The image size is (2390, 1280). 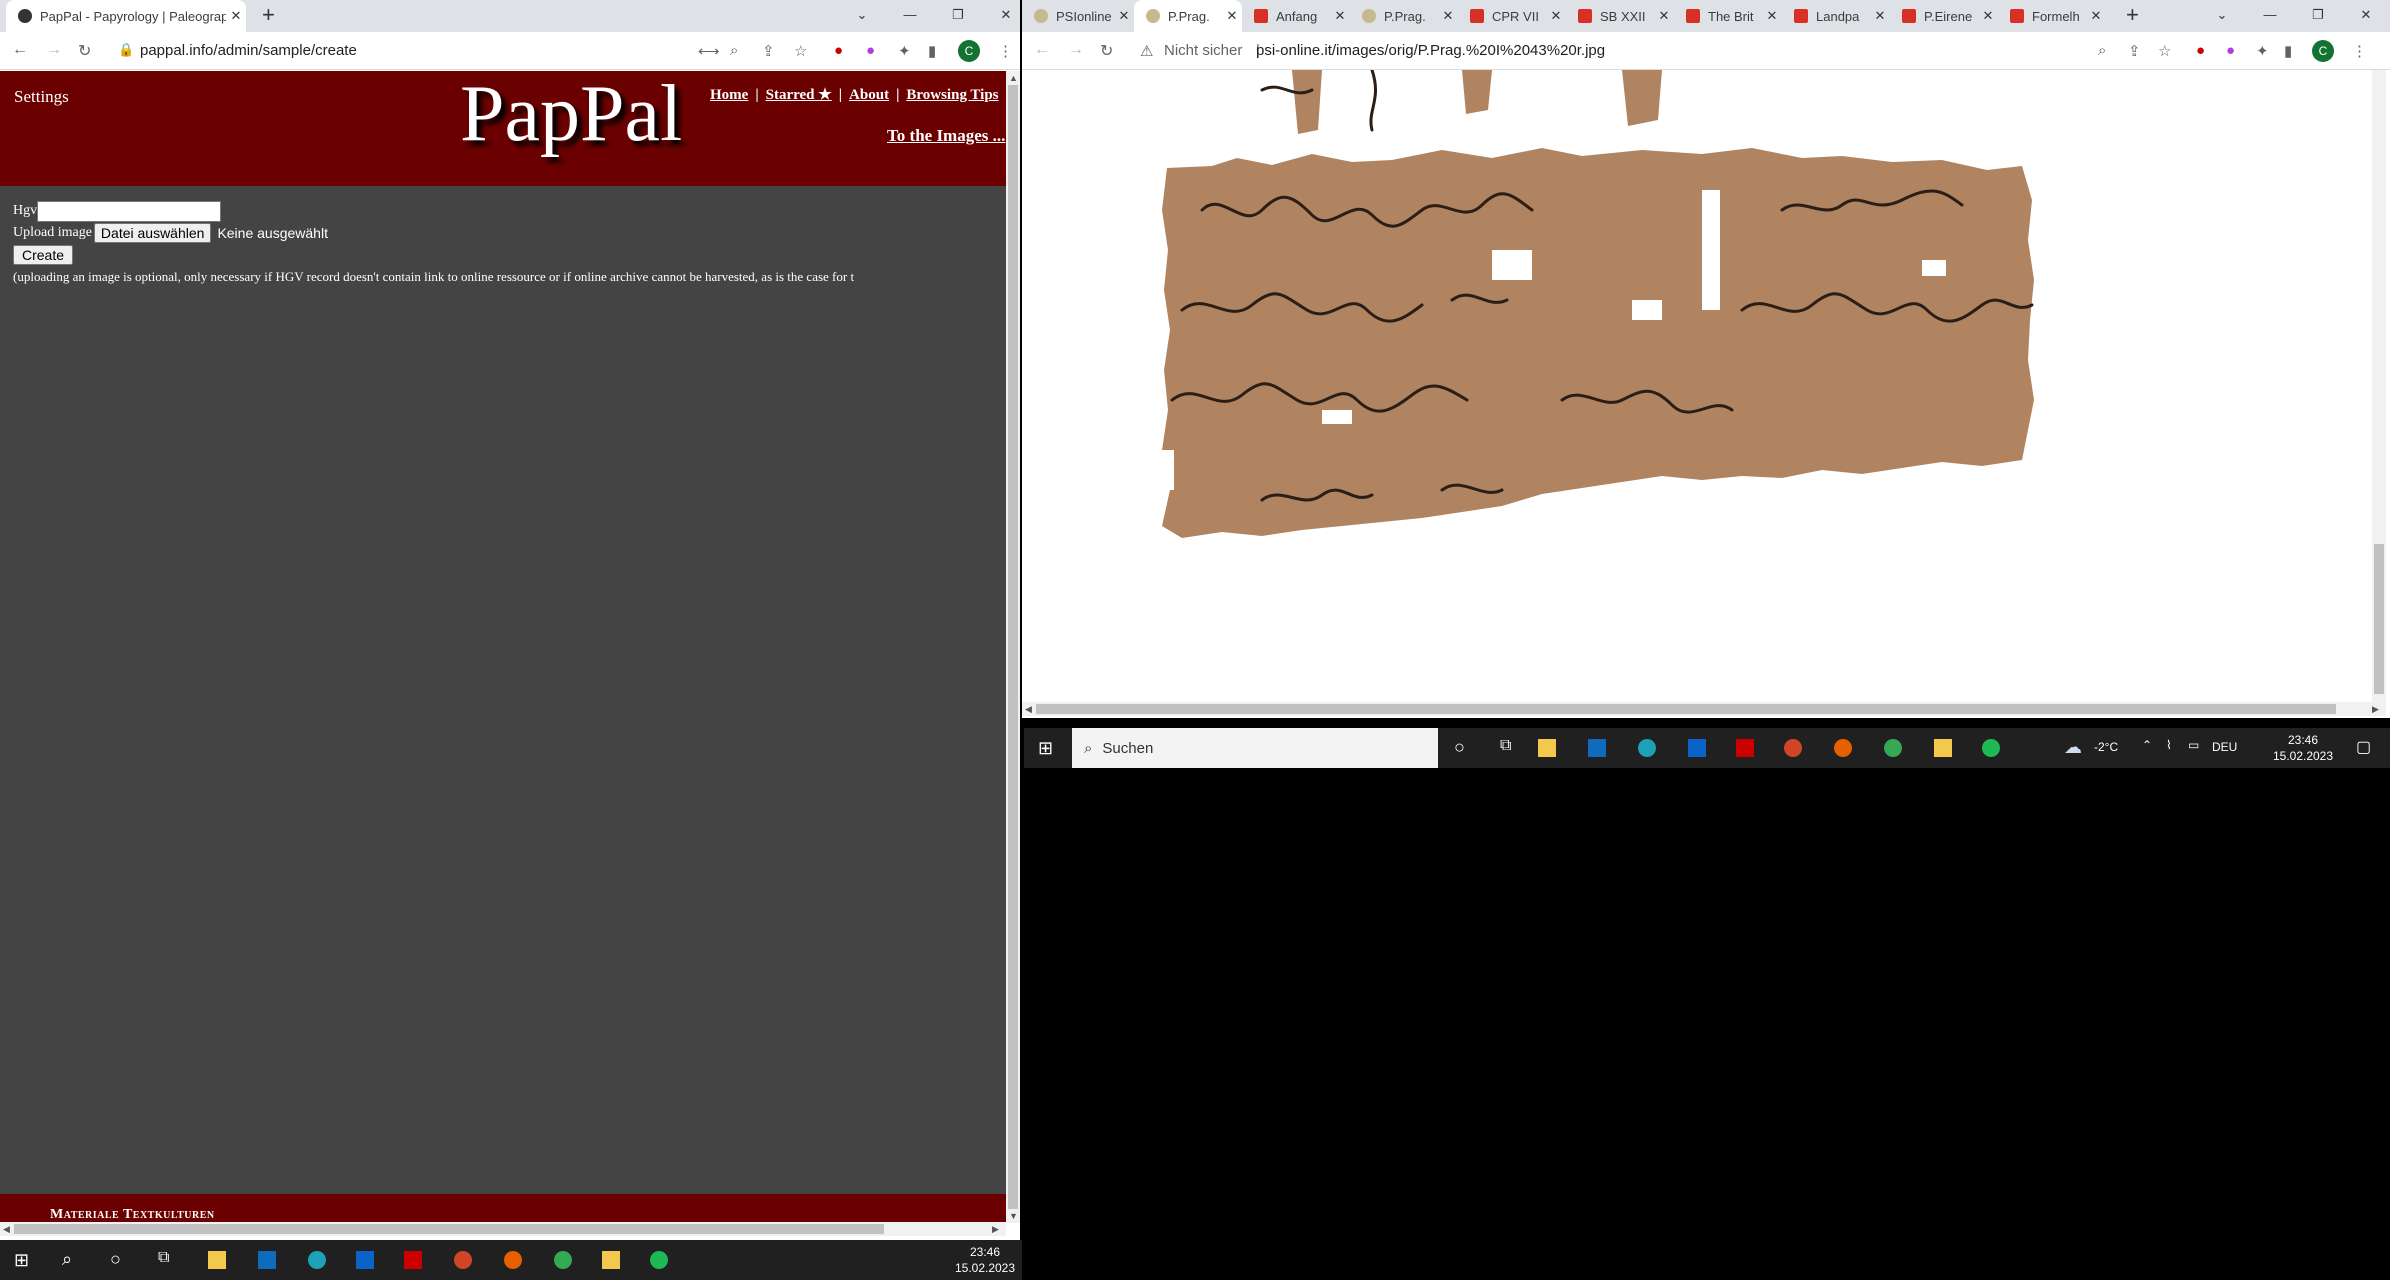 What do you see at coordinates (709, 51) in the screenshot?
I see `translate-icon: ⟷` at bounding box center [709, 51].